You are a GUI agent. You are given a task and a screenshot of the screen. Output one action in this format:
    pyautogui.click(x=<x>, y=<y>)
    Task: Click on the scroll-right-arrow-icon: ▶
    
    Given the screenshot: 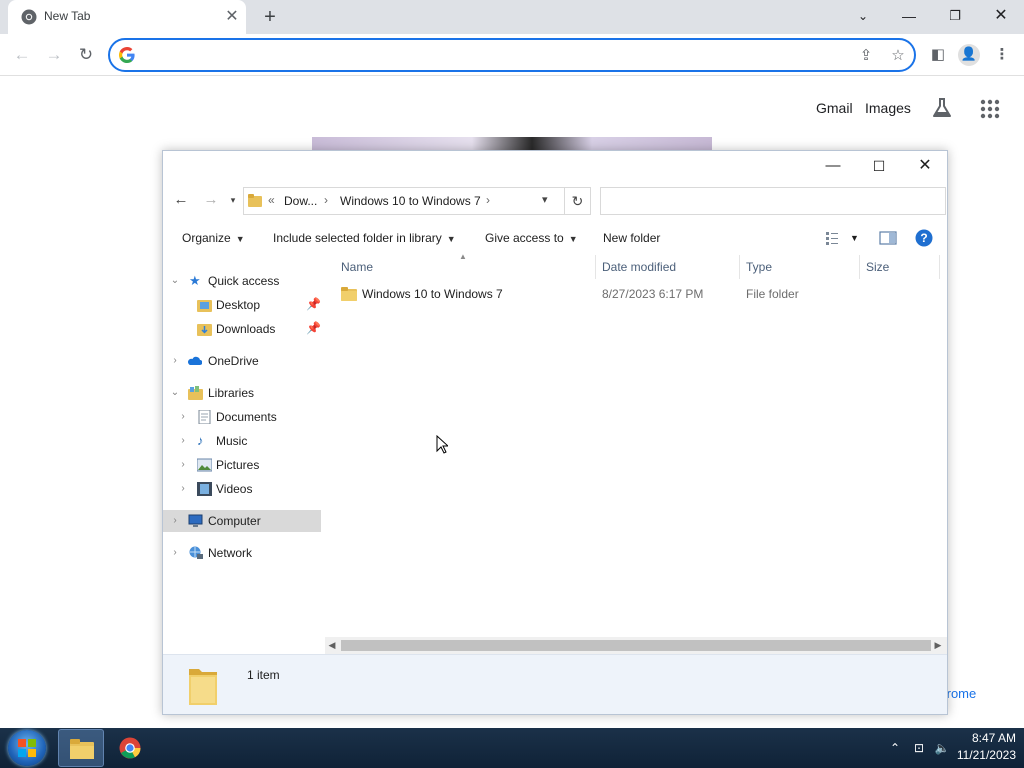 What is the action you would take?
    pyautogui.click(x=938, y=645)
    